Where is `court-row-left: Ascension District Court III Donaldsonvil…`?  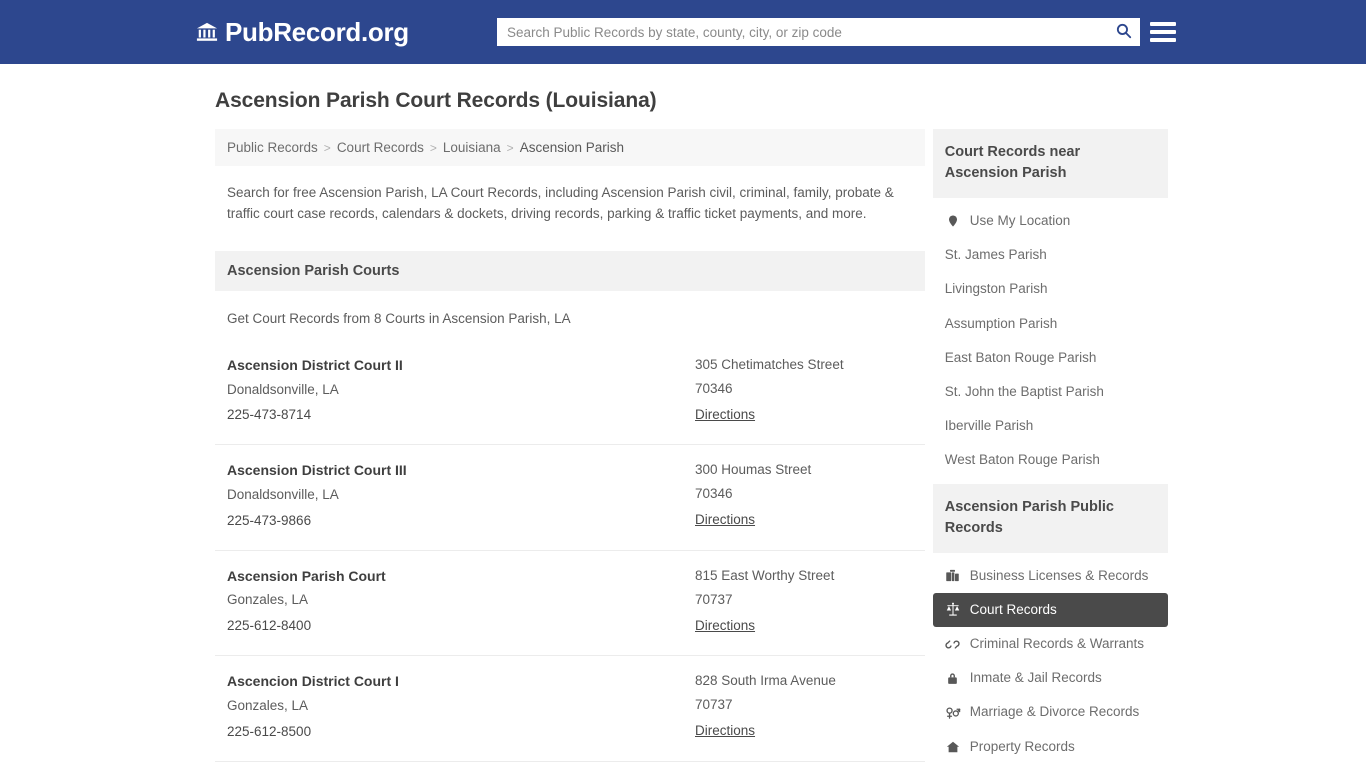 court-row-left: Ascension District Court III Donaldsonvil… is located at coordinates (461, 496).